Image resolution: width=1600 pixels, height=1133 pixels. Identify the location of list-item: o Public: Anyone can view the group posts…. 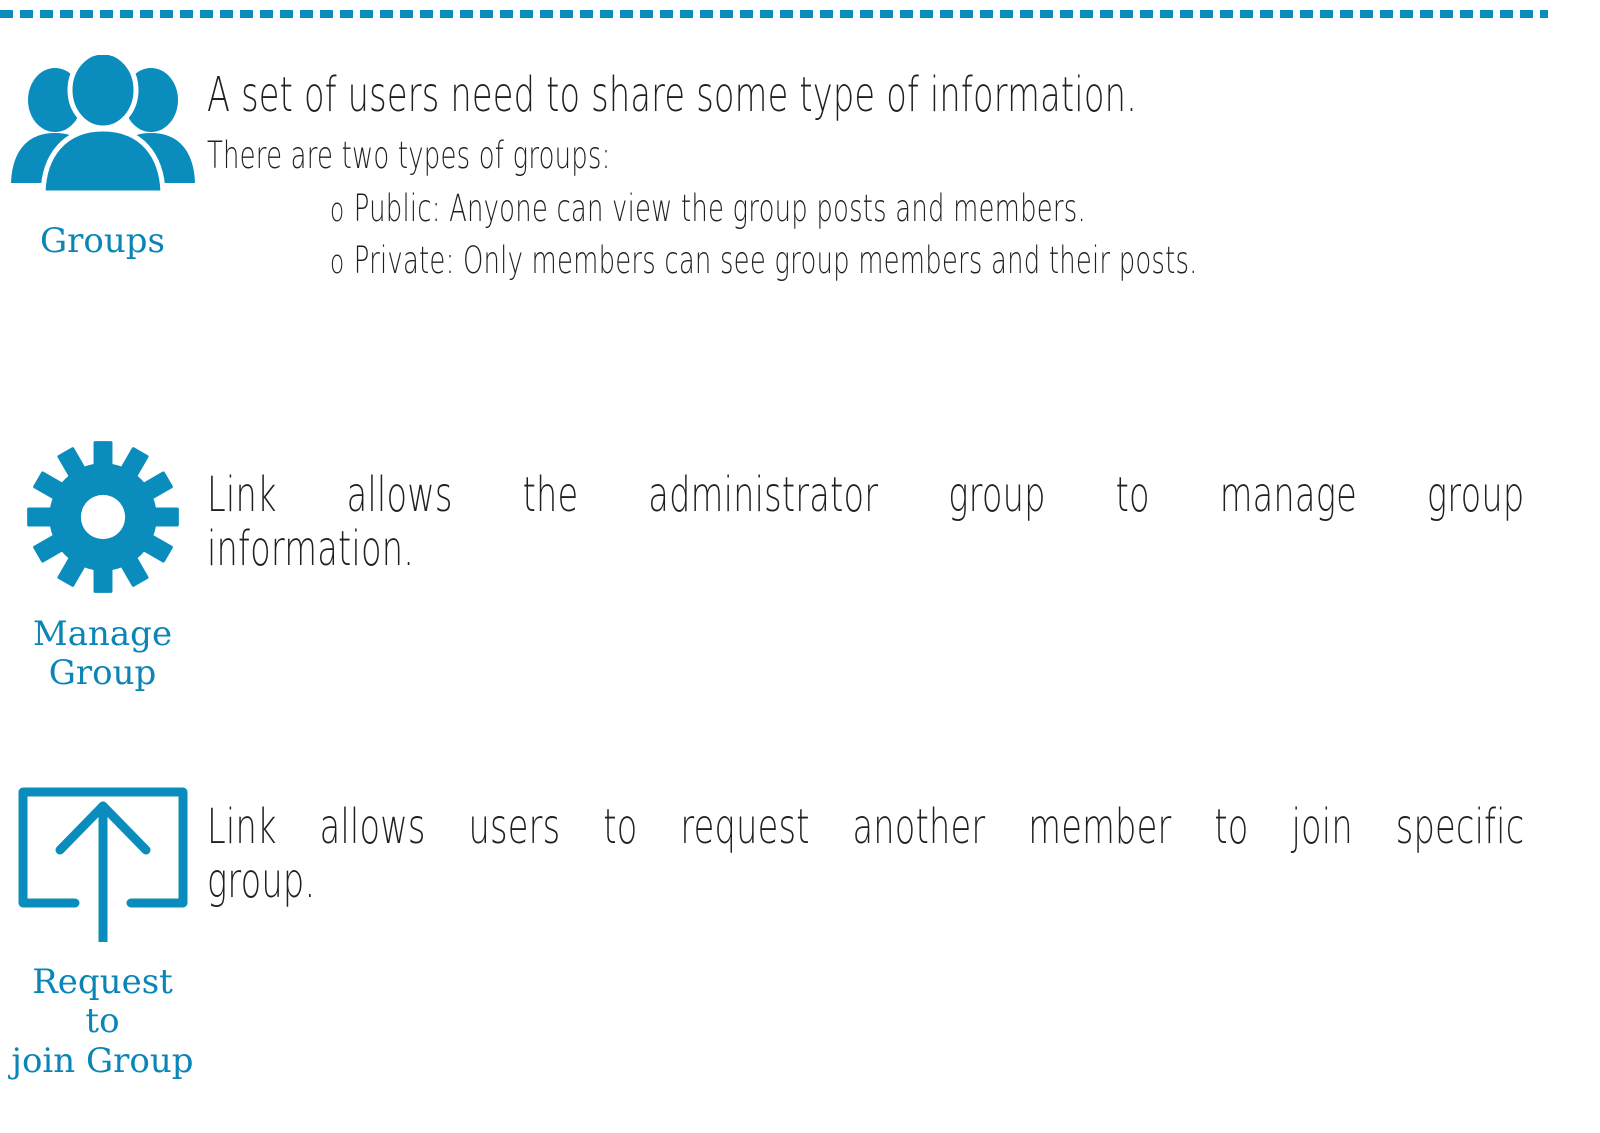
(965, 208).